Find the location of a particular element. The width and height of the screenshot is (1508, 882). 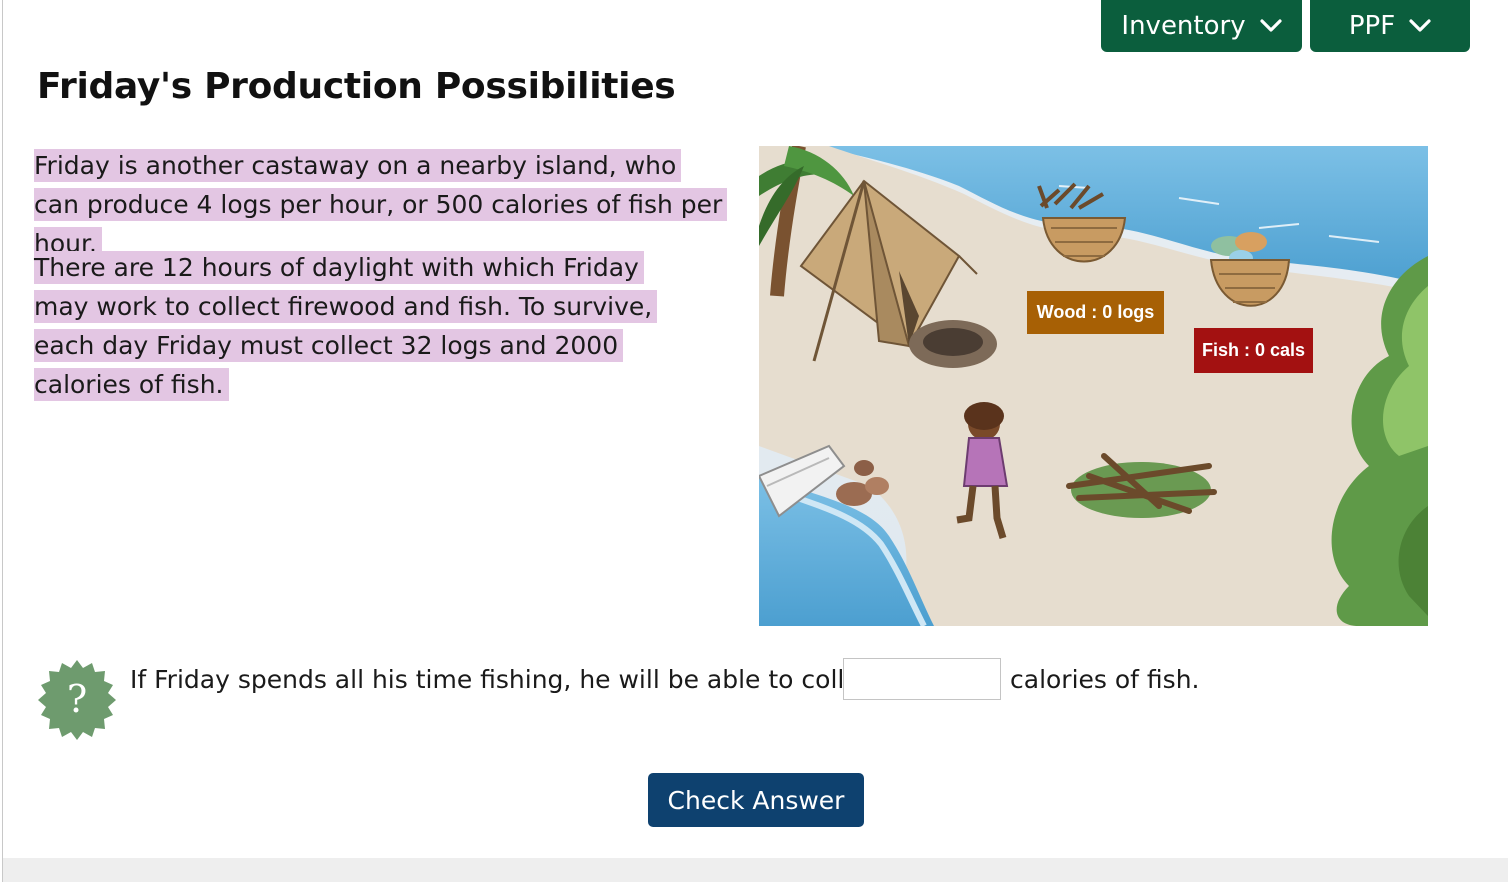

fire-pit-icon is located at coordinates (953, 344).